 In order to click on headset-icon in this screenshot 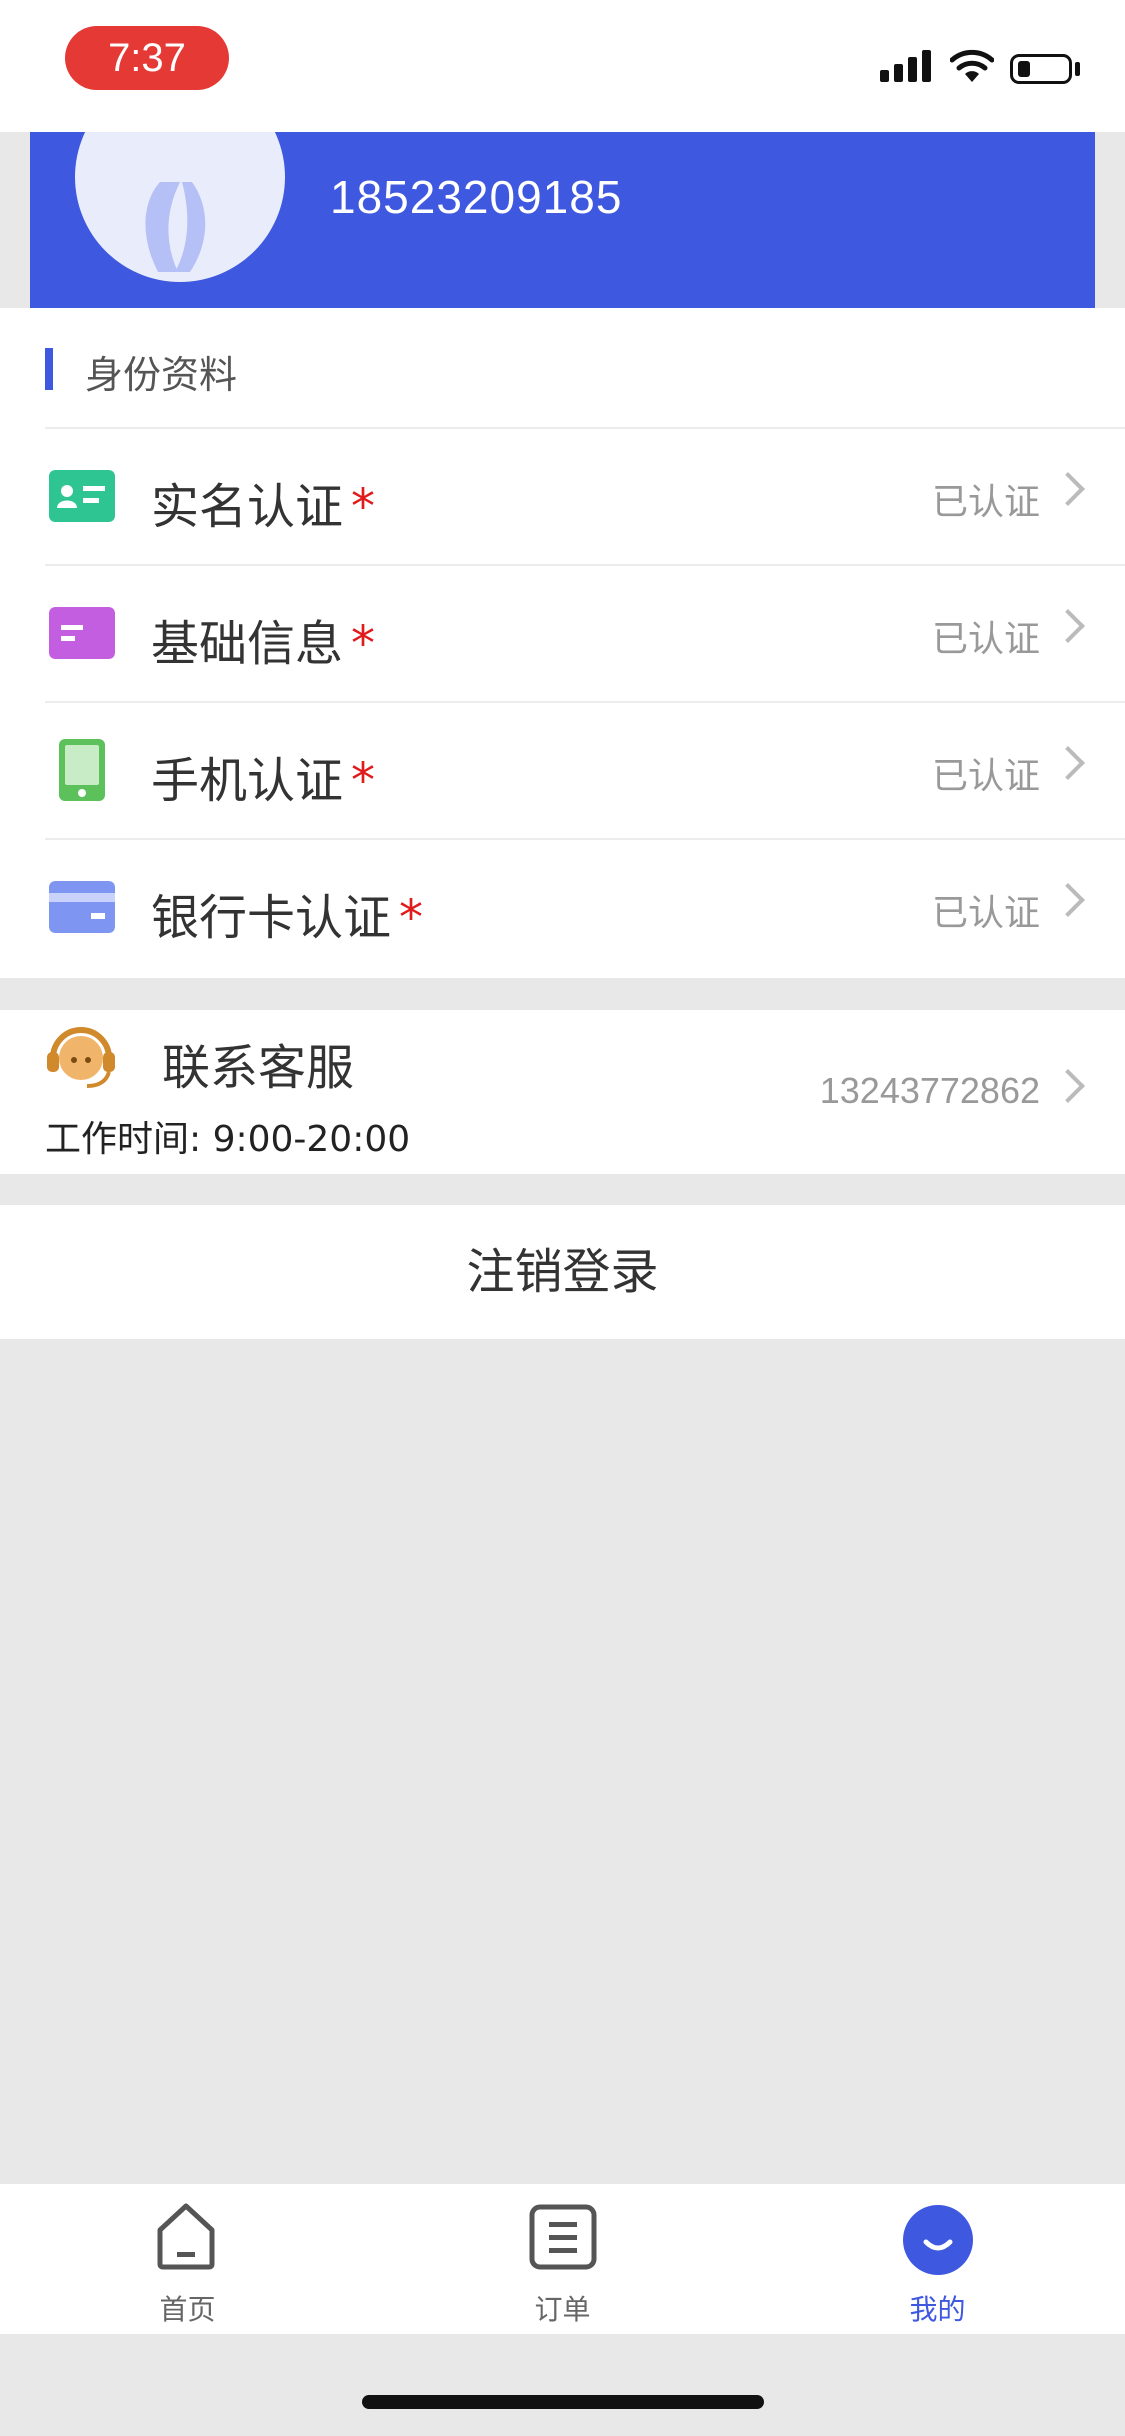, I will do `click(81, 1057)`.